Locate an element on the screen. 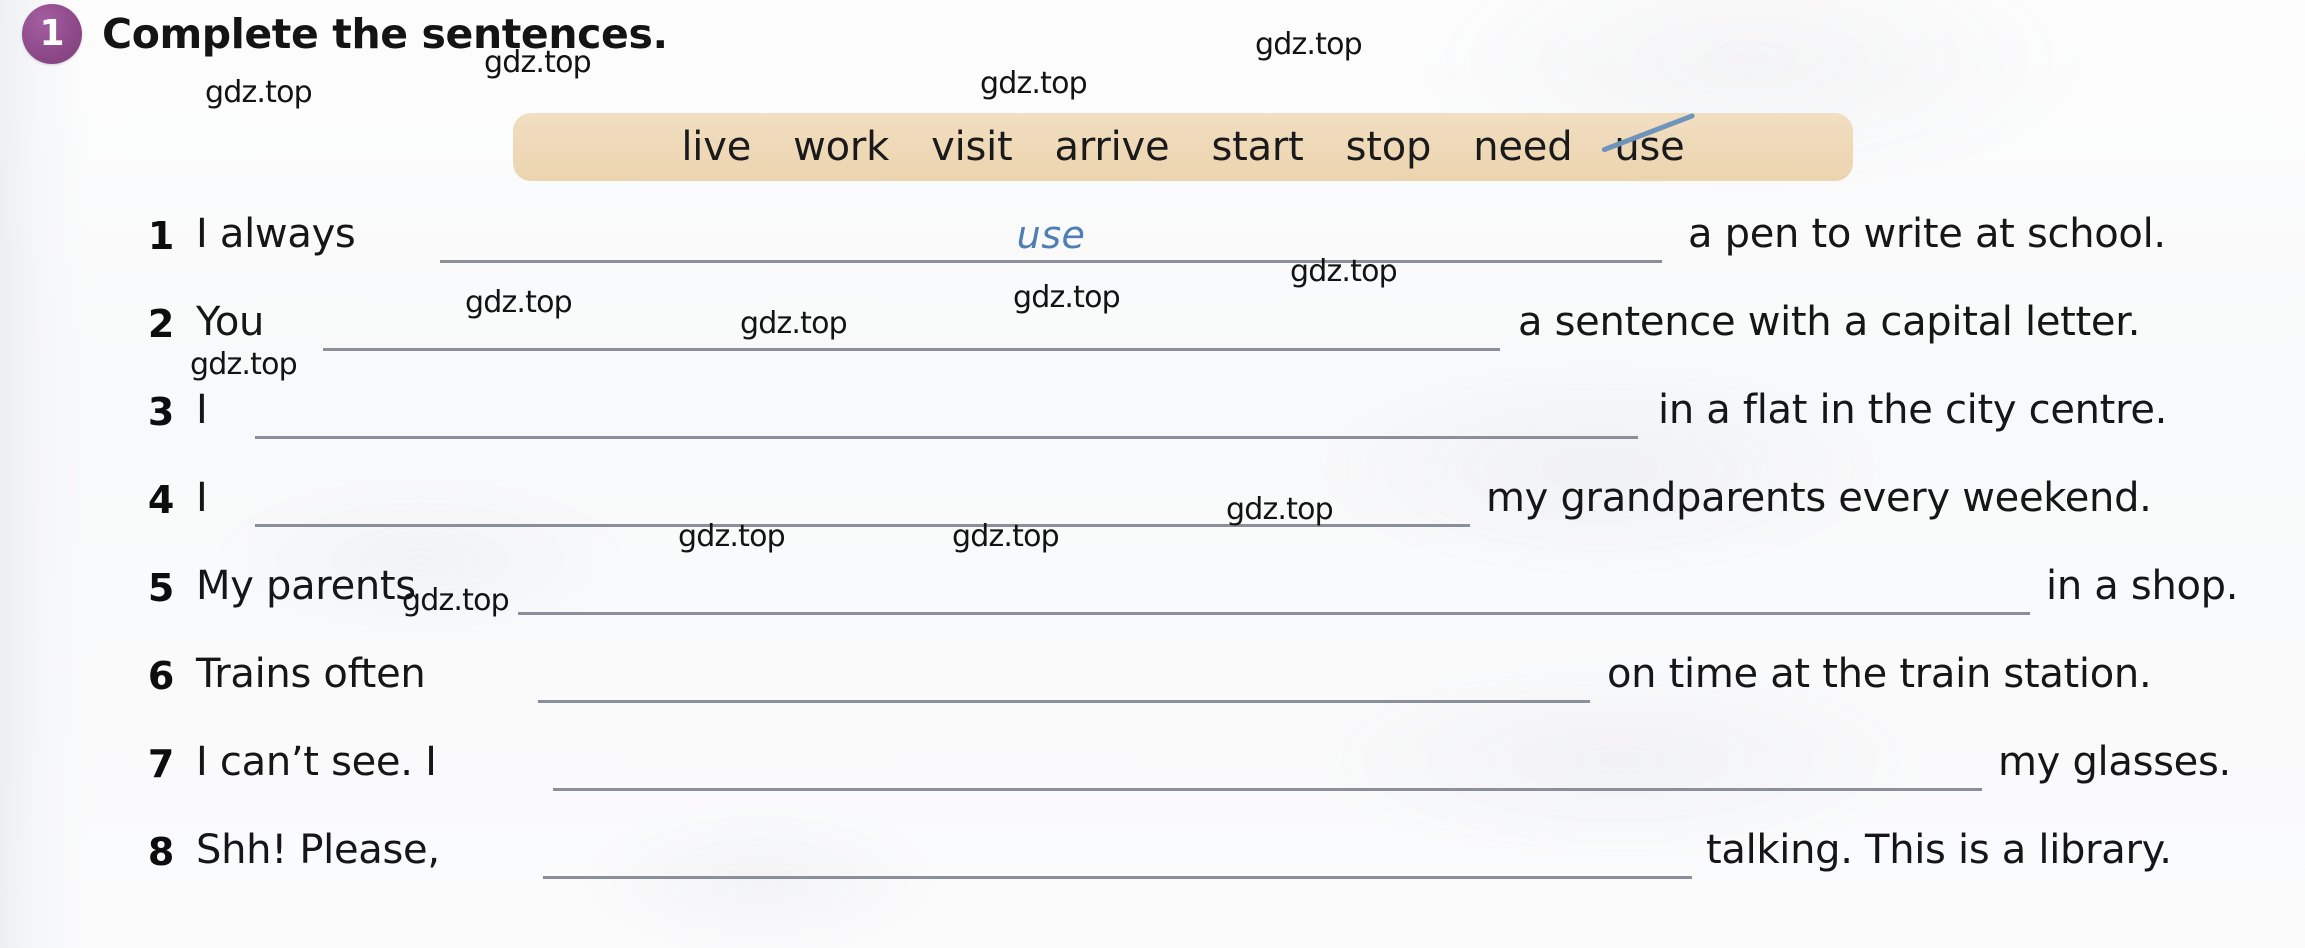 The width and height of the screenshot is (2305, 948). sentence-suffix-text: my grandparents every weekend. is located at coordinates (1819, 498).